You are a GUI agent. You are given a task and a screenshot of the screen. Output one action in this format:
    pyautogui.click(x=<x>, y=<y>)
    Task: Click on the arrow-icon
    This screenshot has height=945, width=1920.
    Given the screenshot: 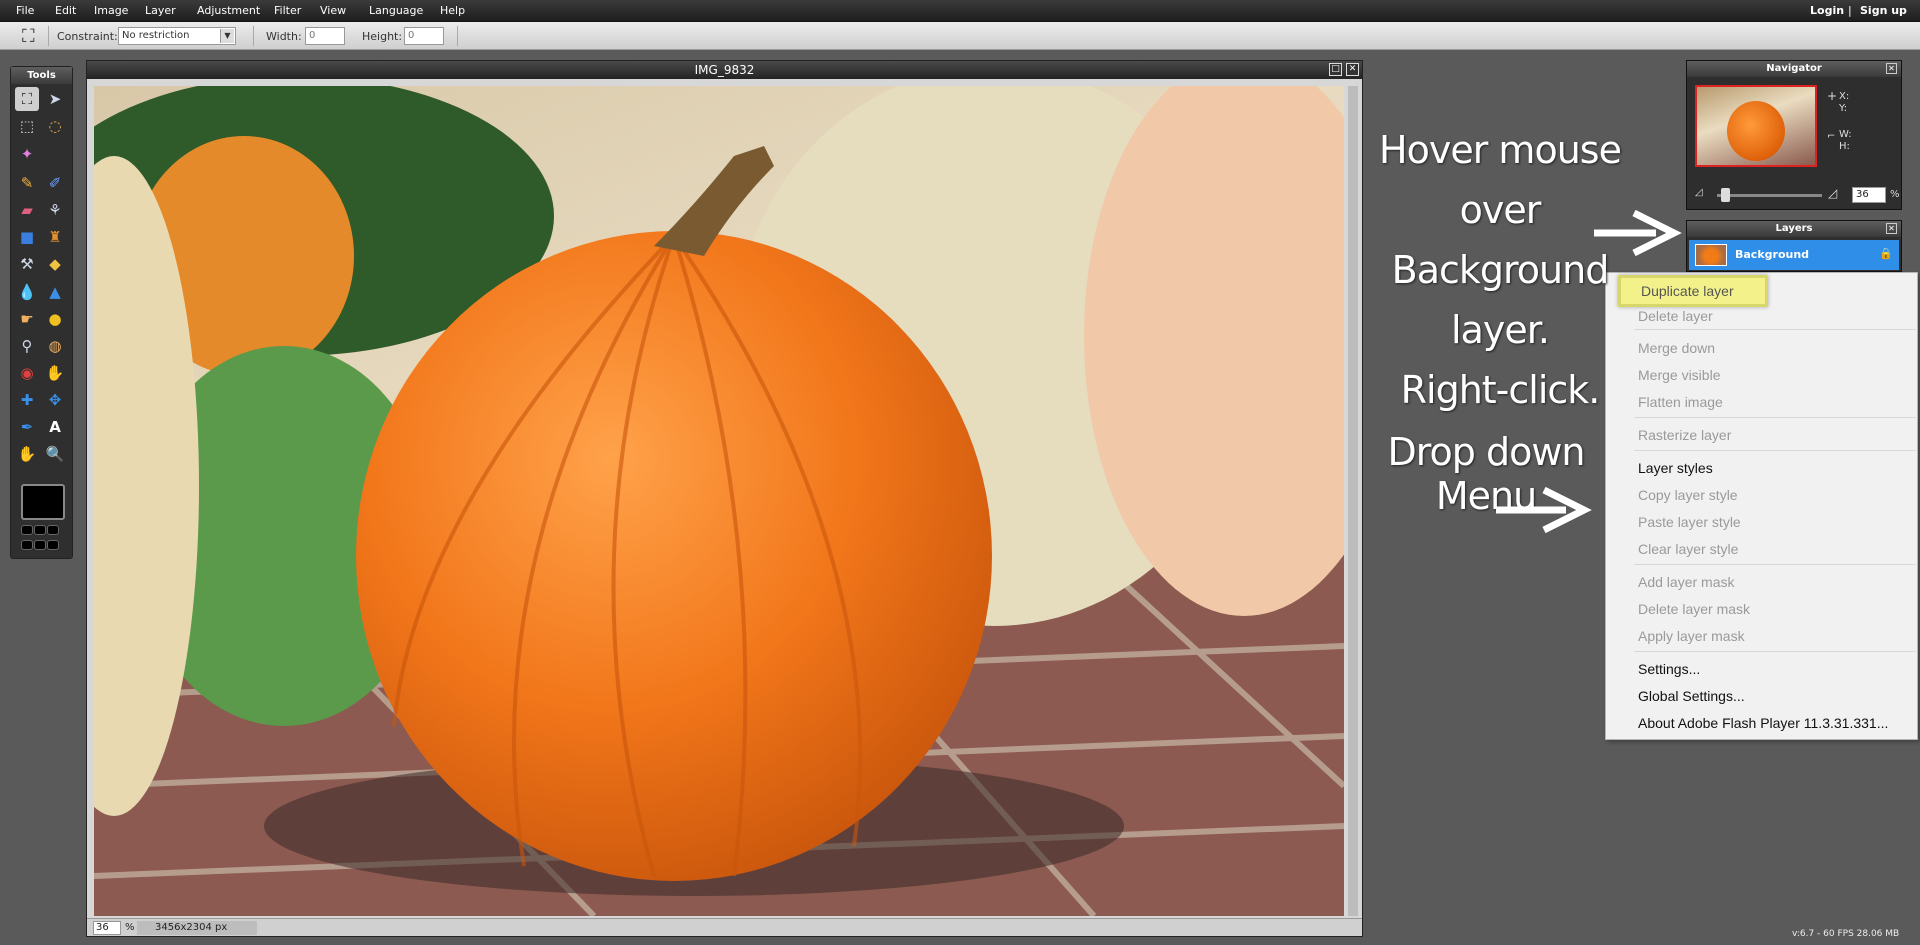 What is the action you would take?
    pyautogui.click(x=1638, y=233)
    